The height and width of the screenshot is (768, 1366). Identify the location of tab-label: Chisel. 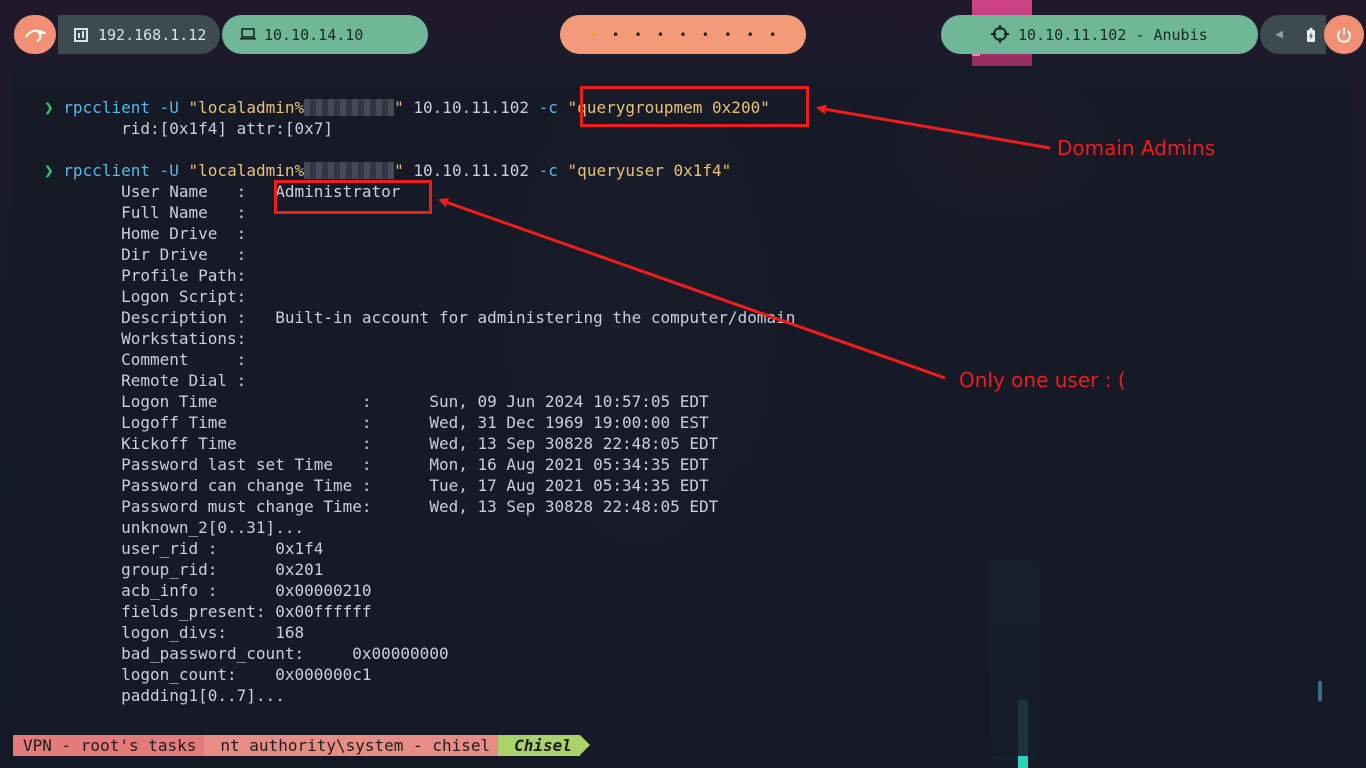
(543, 745).